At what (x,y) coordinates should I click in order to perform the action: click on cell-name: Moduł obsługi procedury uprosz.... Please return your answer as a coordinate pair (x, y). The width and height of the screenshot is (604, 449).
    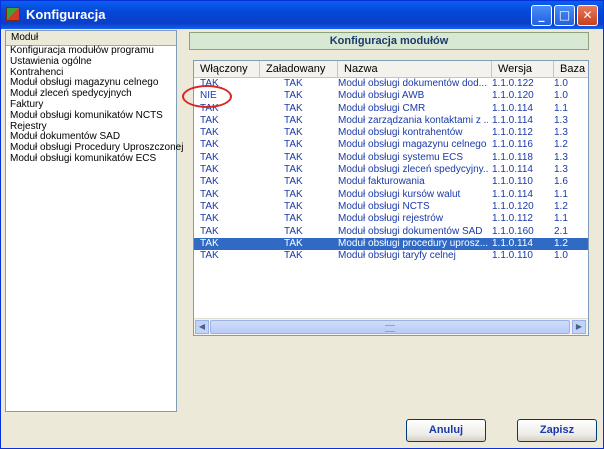
    Looking at the image, I should click on (413, 243).